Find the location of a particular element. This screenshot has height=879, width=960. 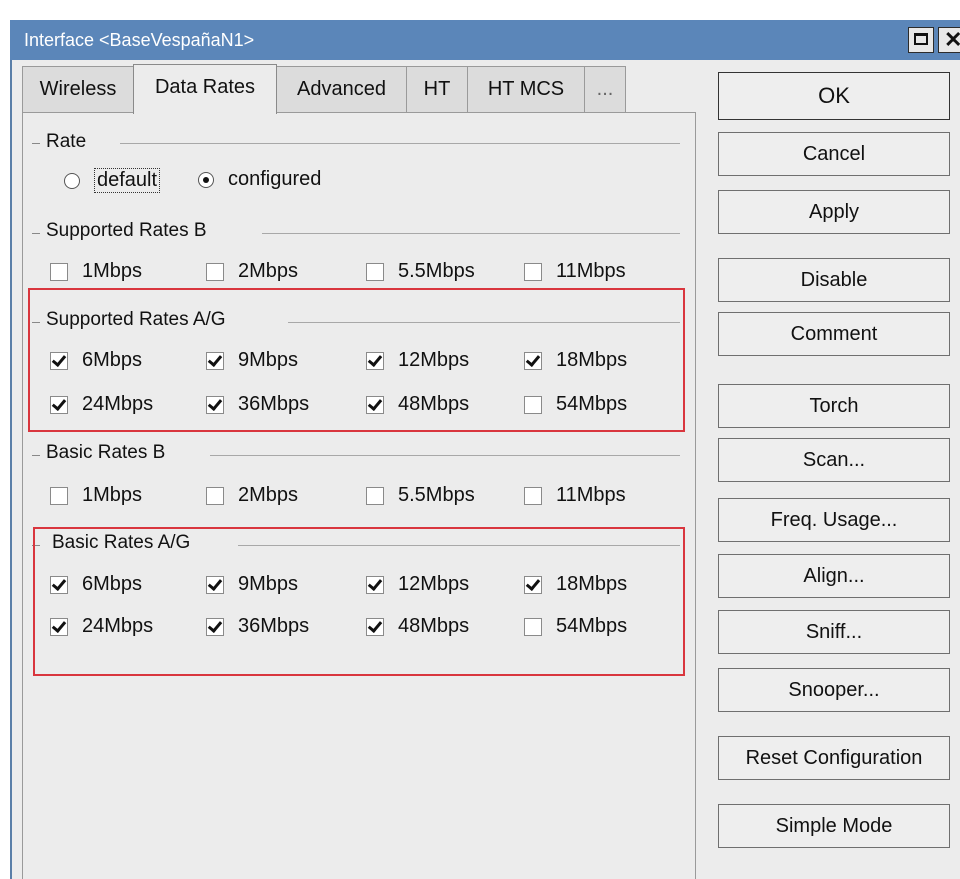

tab-label: HT is located at coordinates (437, 89).